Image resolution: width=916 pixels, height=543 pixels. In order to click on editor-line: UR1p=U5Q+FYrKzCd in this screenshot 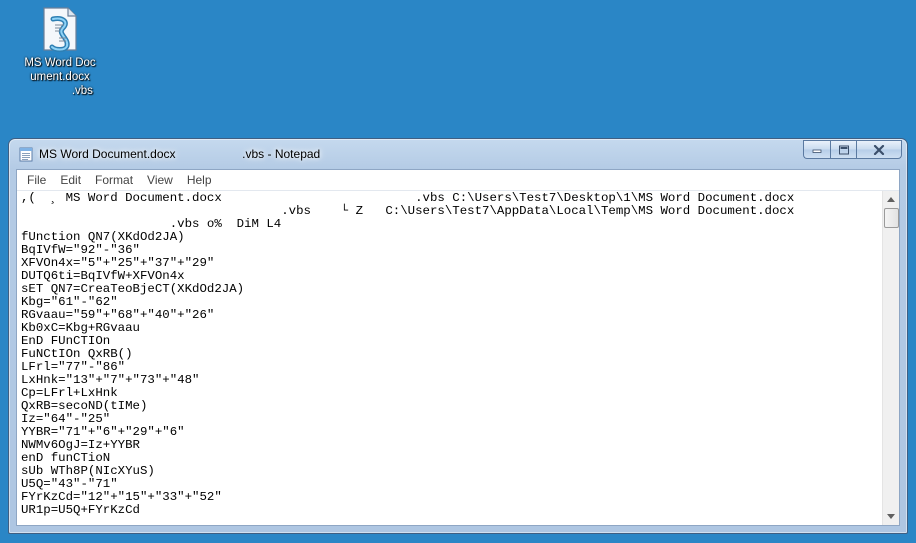, I will do `click(80, 510)`.